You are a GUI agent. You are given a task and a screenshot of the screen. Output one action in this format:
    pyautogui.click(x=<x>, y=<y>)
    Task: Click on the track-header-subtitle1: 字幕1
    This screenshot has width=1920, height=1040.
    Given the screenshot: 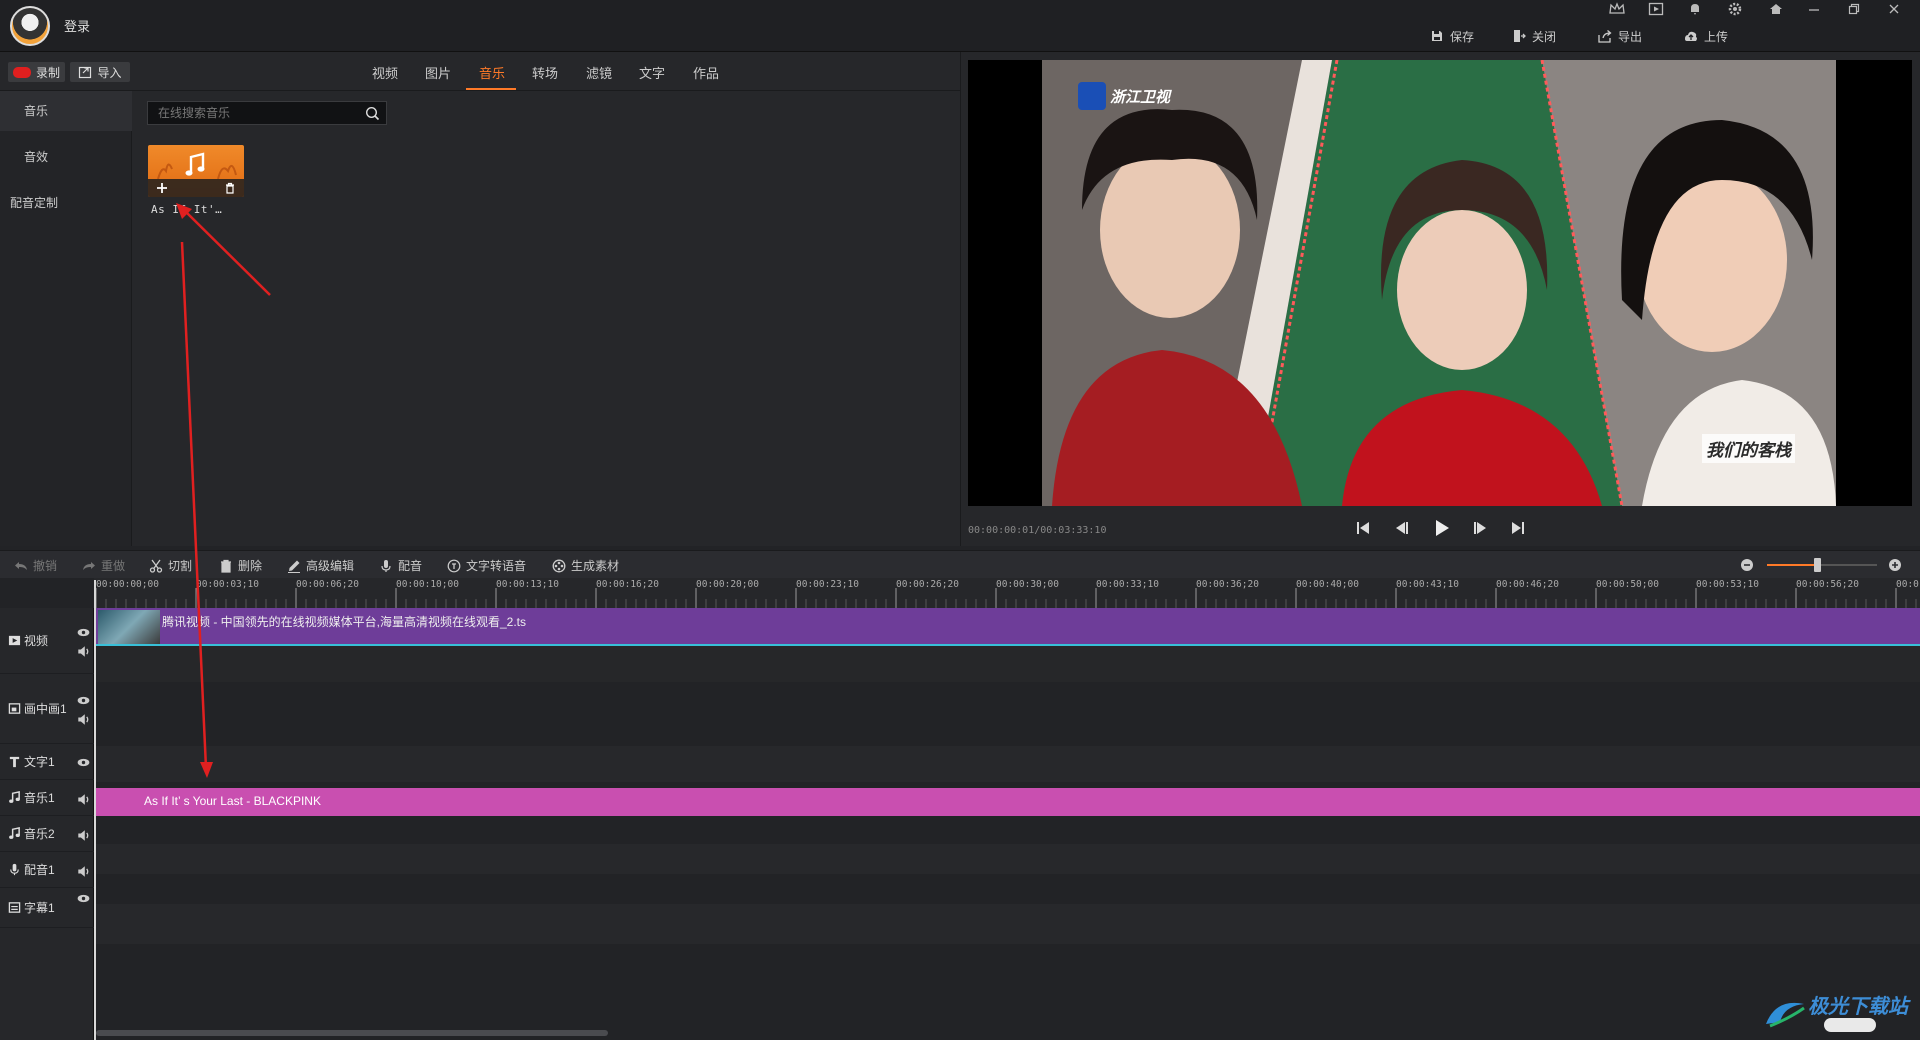 What is the action you would take?
    pyautogui.click(x=47, y=908)
    